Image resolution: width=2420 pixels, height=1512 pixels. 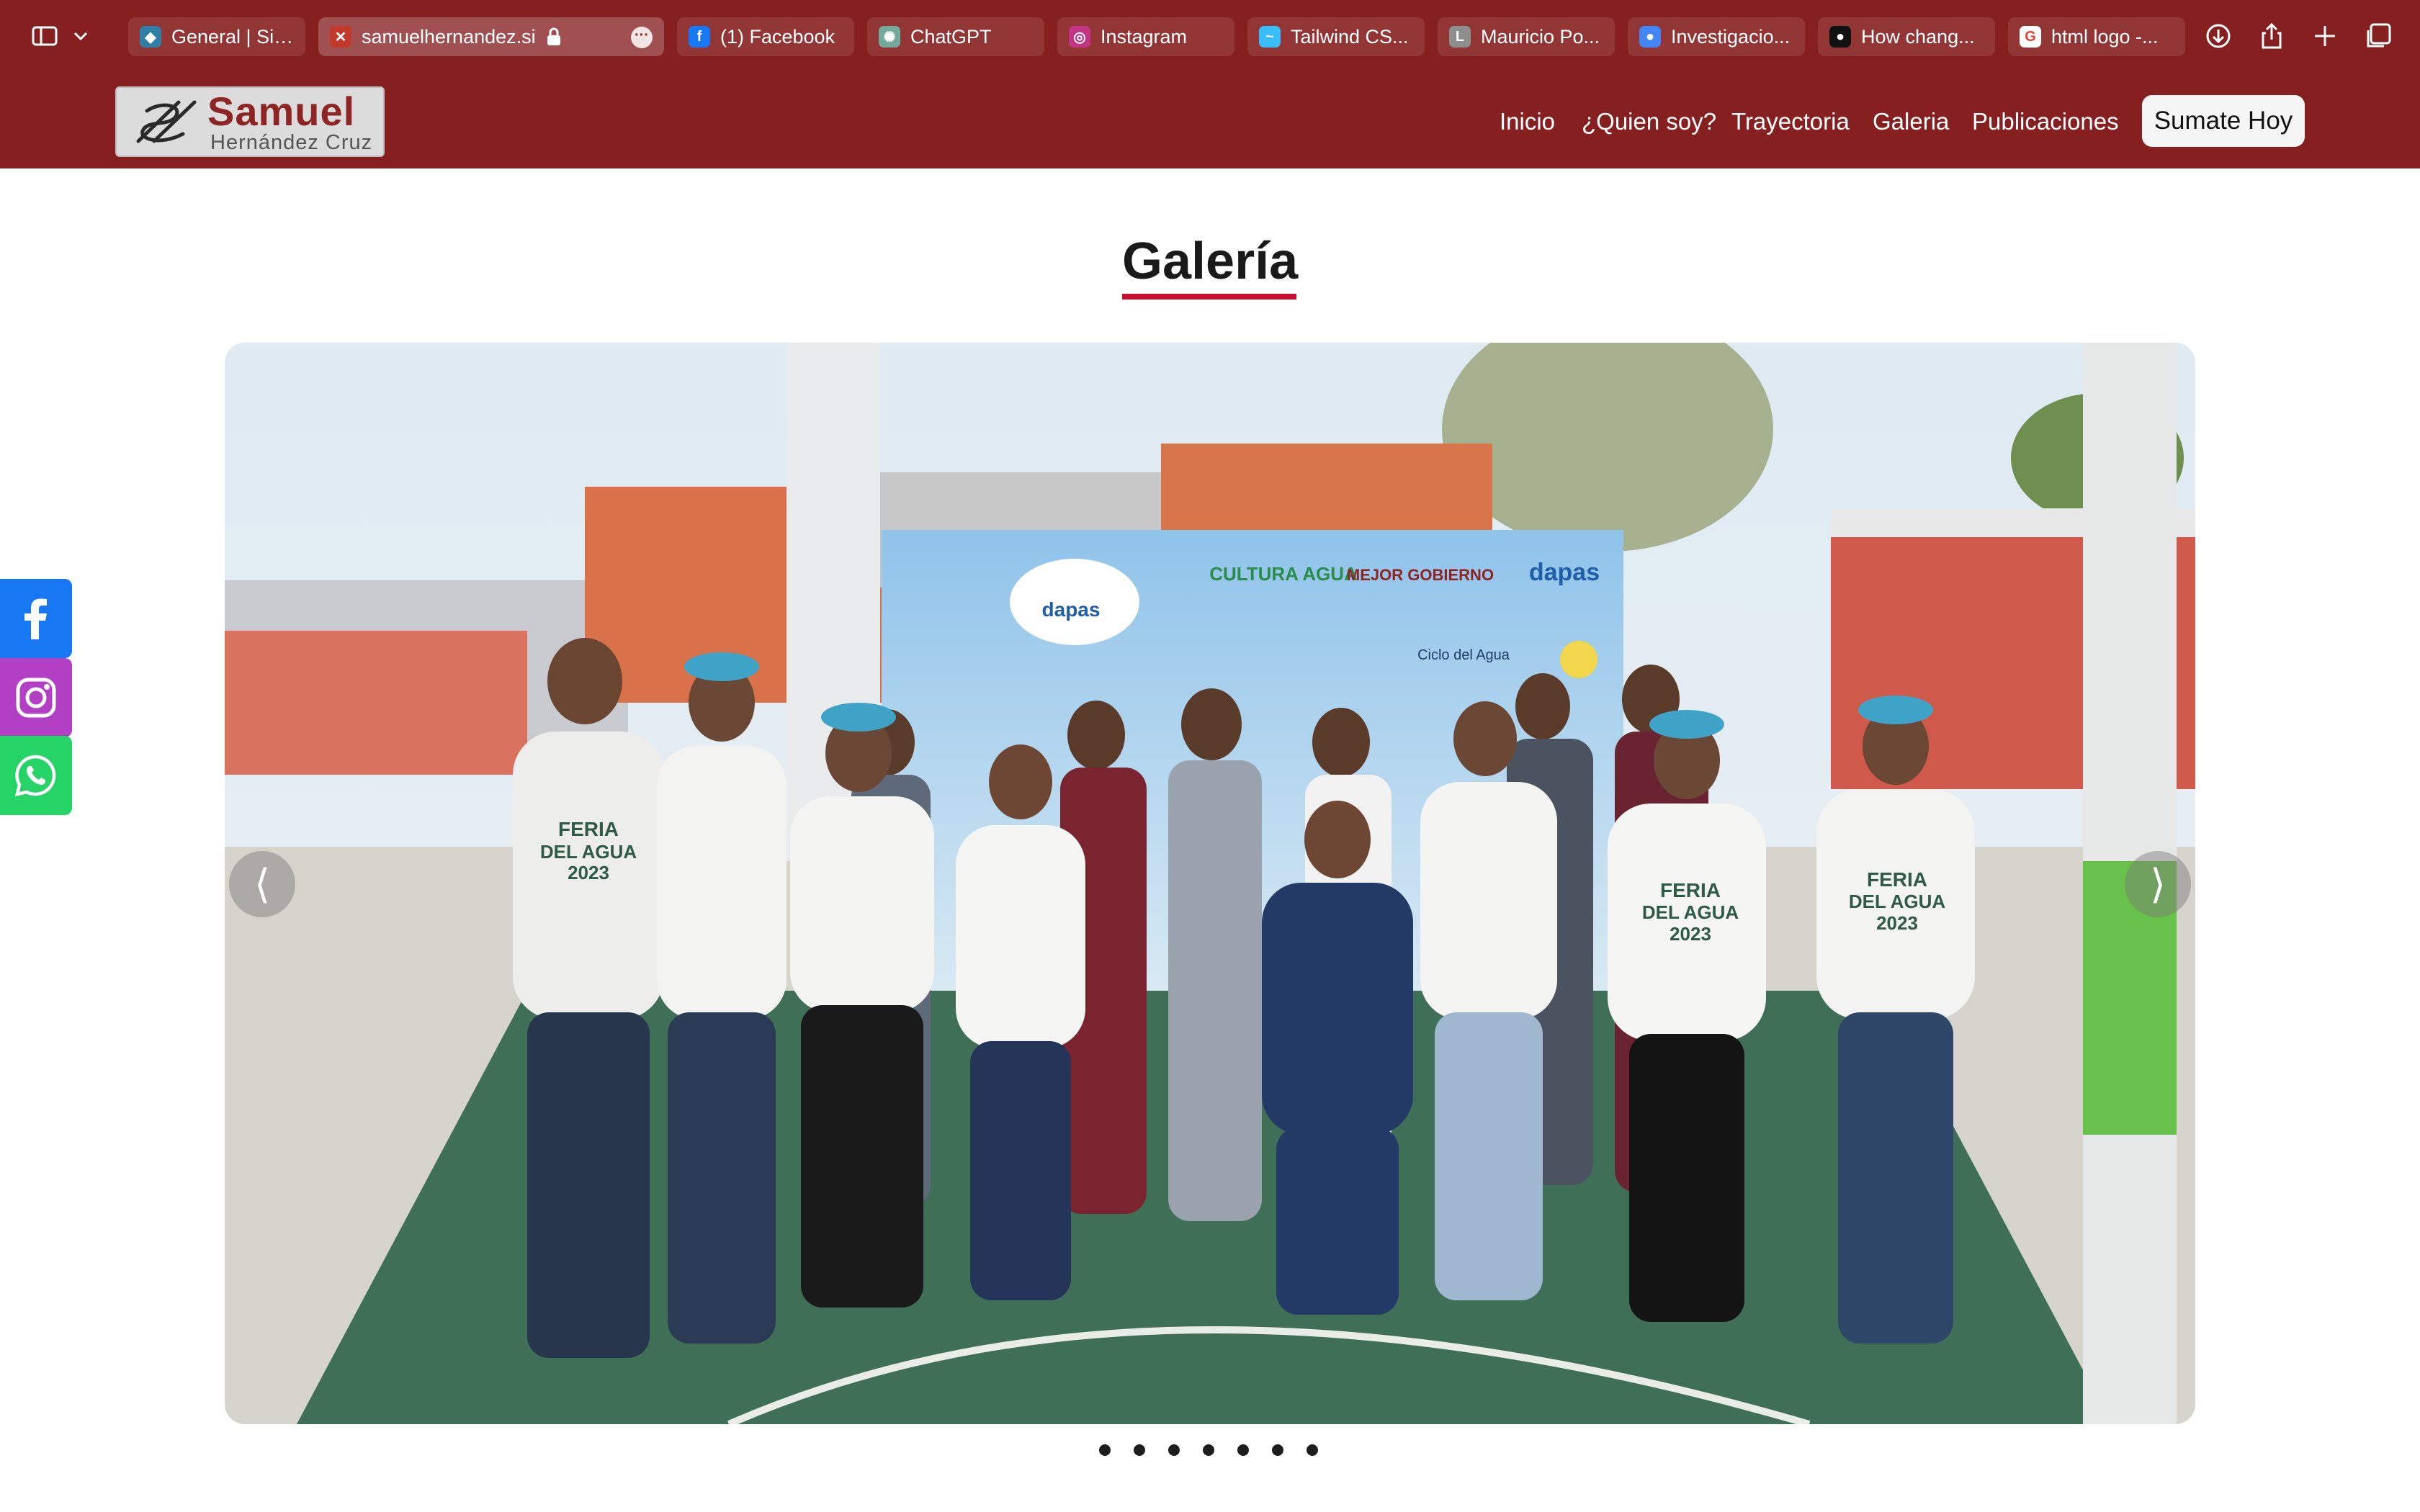 I want to click on site-logo: Samuel Hernández Cruz, so click(x=250, y=121).